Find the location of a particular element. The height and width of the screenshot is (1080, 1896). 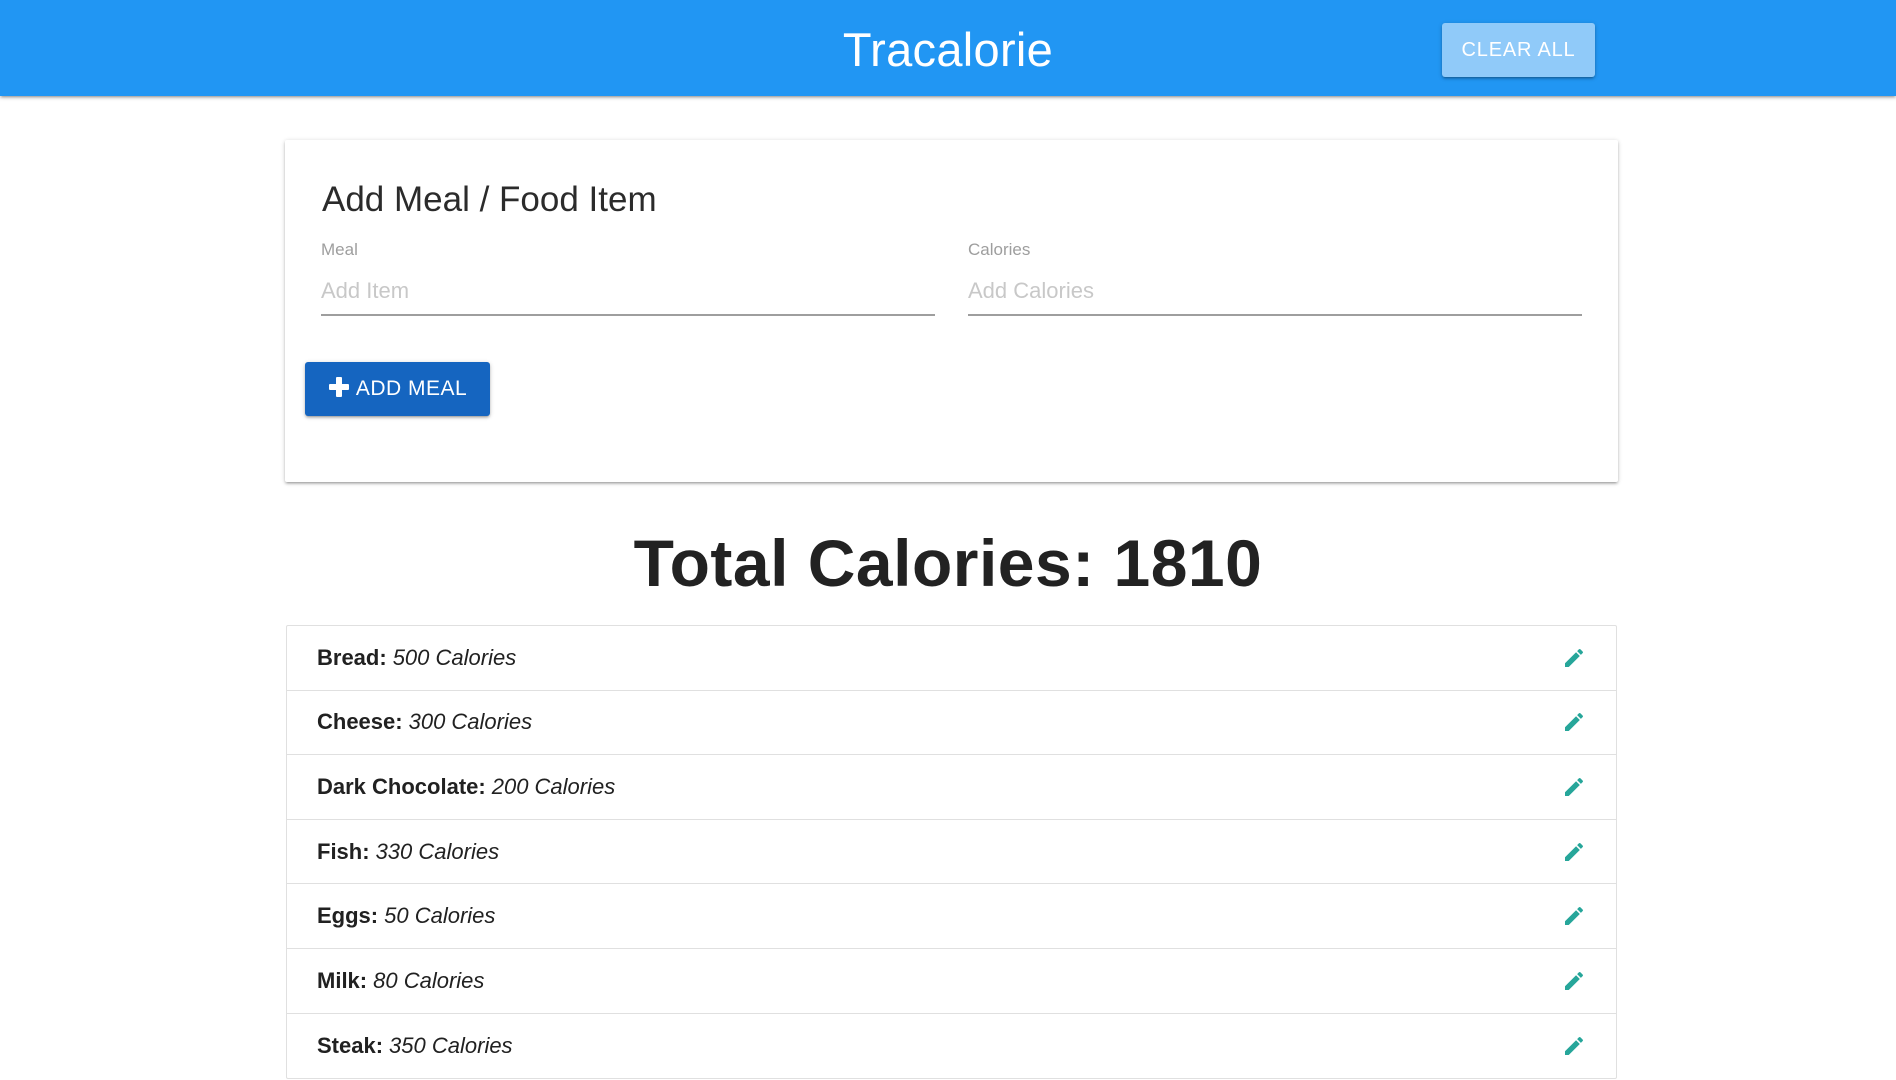

item-name: Eggs: is located at coordinates (348, 916).